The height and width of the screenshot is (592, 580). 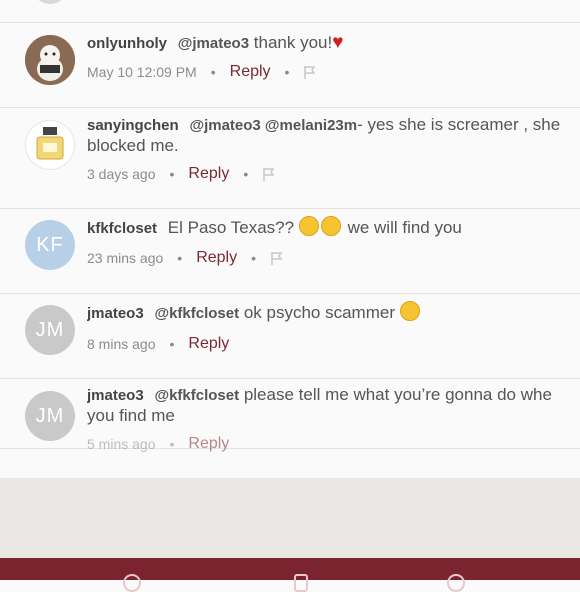 I want to click on heart-emoji: ♥, so click(x=338, y=42).